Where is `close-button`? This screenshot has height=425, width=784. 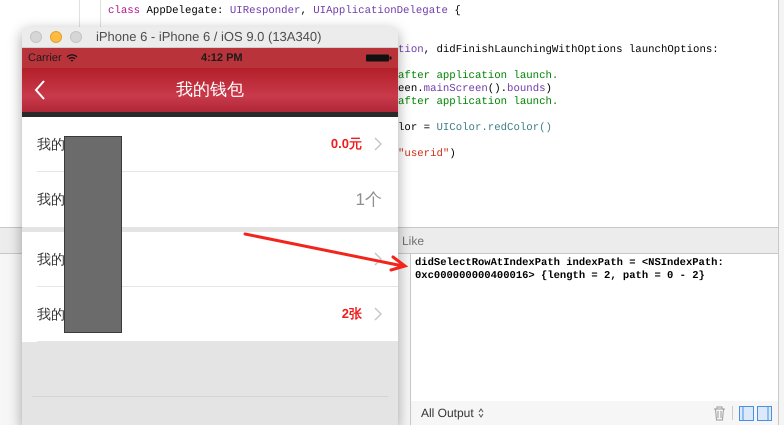 close-button is located at coordinates (36, 37).